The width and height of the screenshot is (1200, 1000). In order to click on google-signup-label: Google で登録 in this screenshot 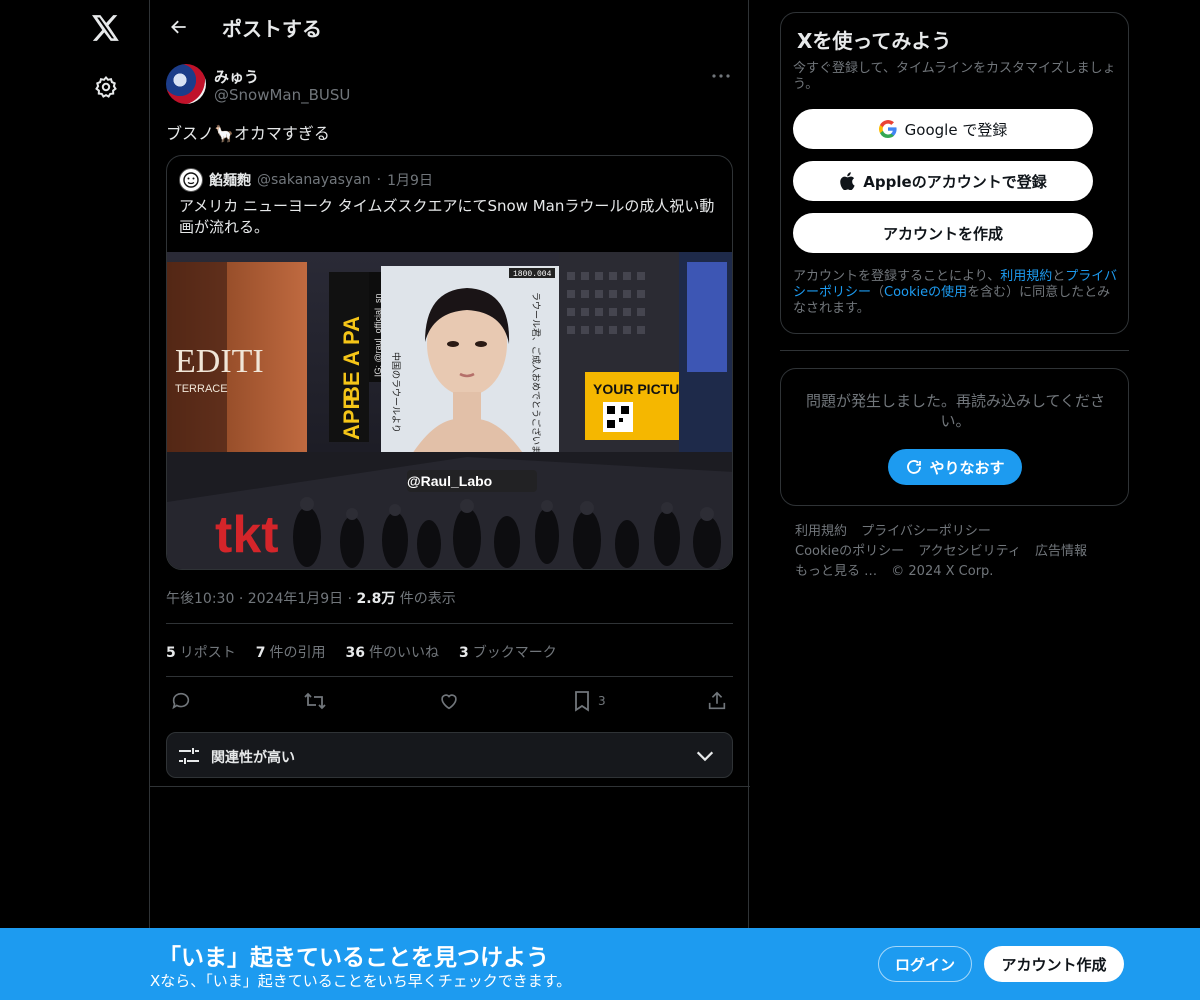, I will do `click(956, 129)`.